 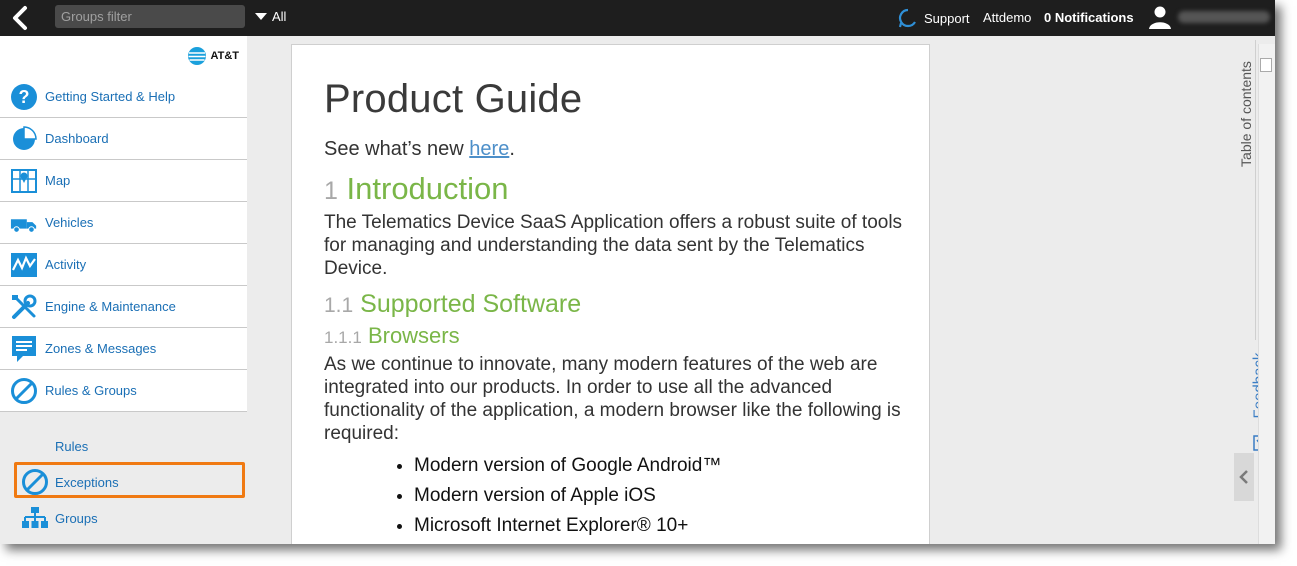 I want to click on list-item: Modern version of Google Android™, so click(x=664, y=466).